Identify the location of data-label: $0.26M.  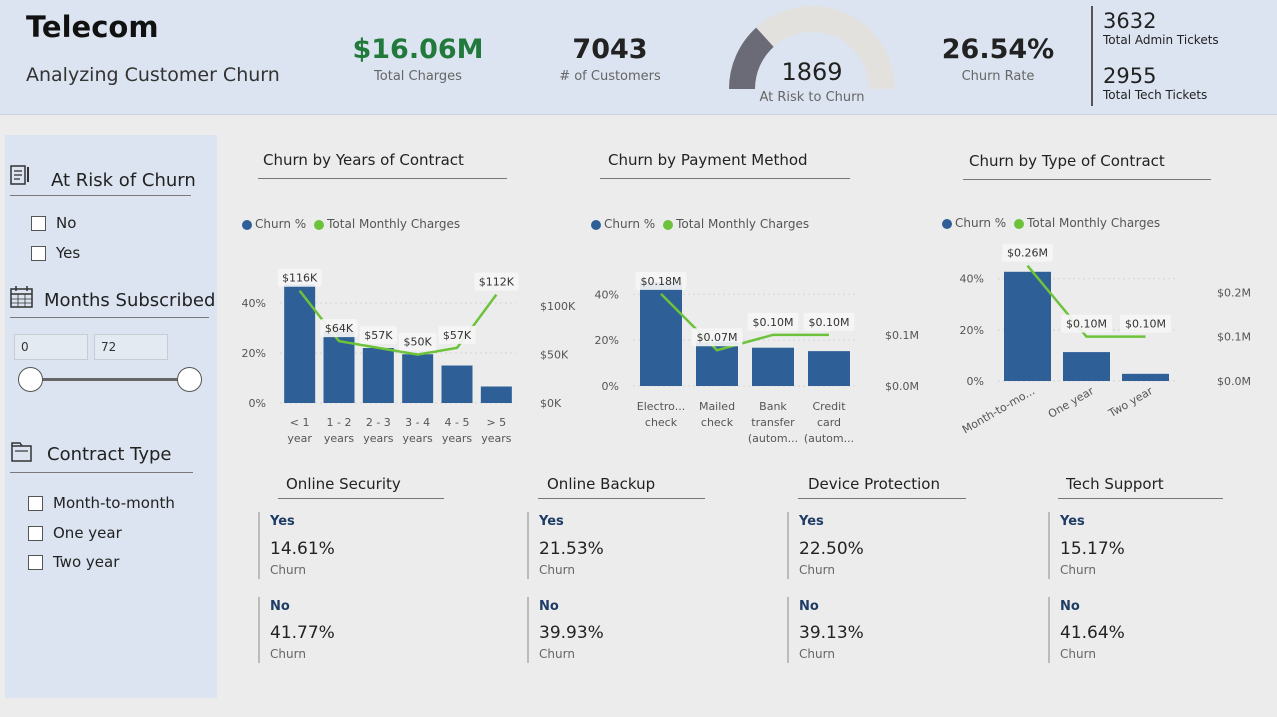
(1027, 253).